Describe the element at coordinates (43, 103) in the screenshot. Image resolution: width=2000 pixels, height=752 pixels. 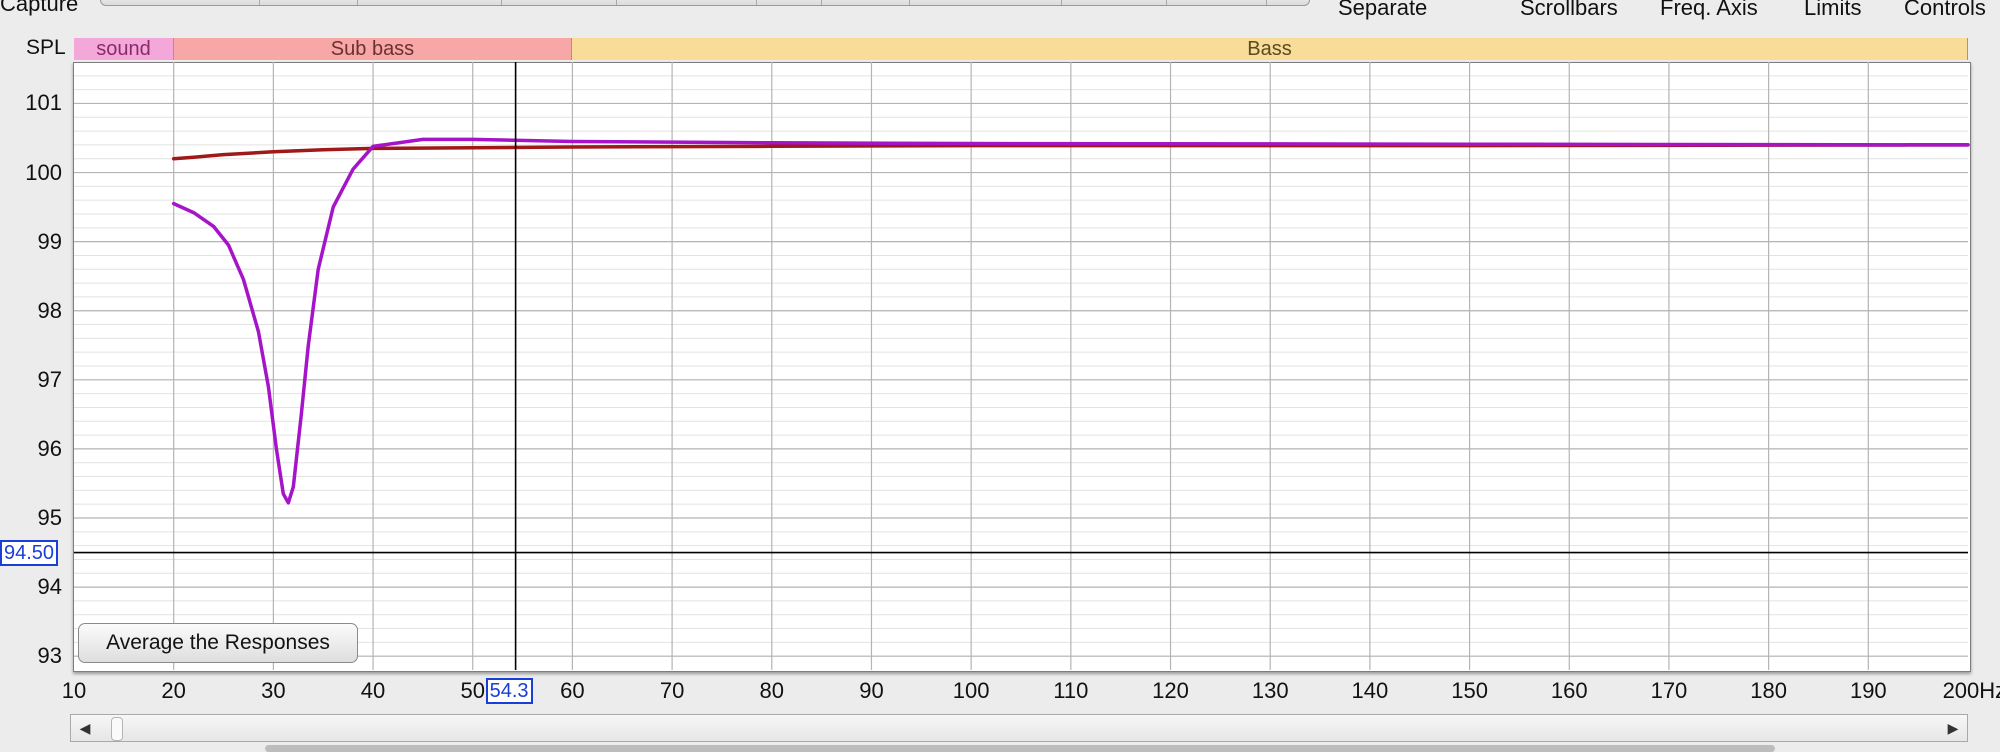
I see `y-tick-label: 101` at that location.